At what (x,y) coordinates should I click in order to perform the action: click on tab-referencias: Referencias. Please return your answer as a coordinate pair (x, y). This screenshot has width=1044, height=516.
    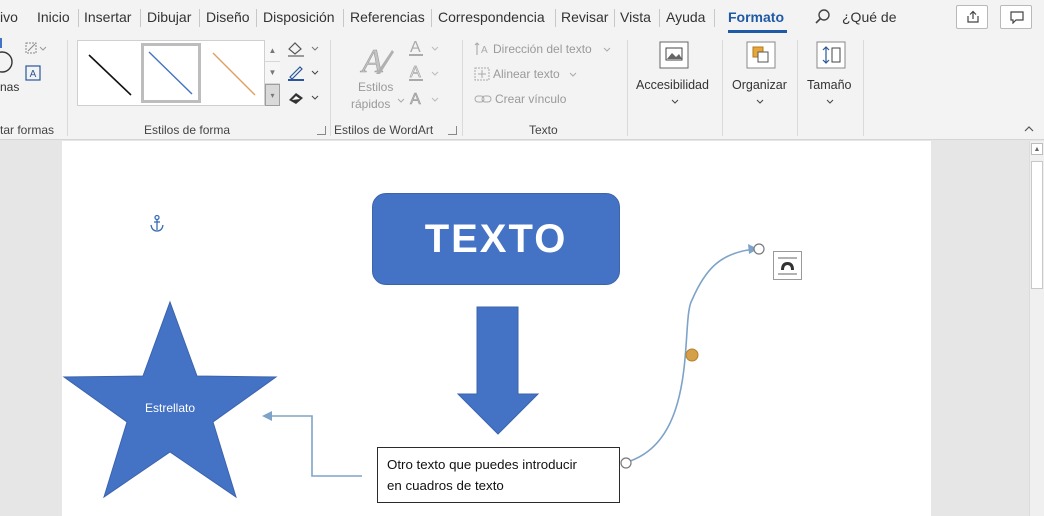
    Looking at the image, I should click on (387, 17).